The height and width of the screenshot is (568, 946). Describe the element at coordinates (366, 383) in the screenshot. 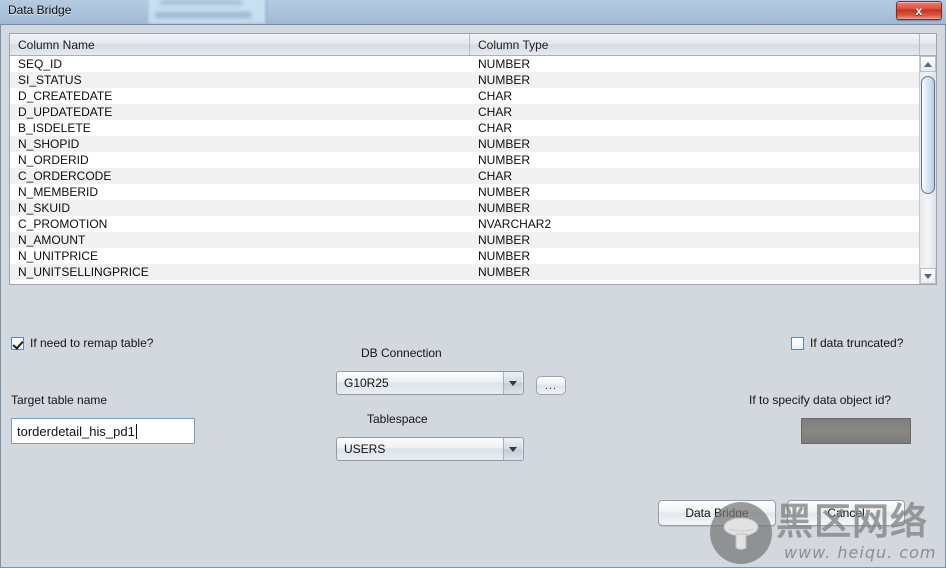

I see `db-connection-value: G10R25` at that location.